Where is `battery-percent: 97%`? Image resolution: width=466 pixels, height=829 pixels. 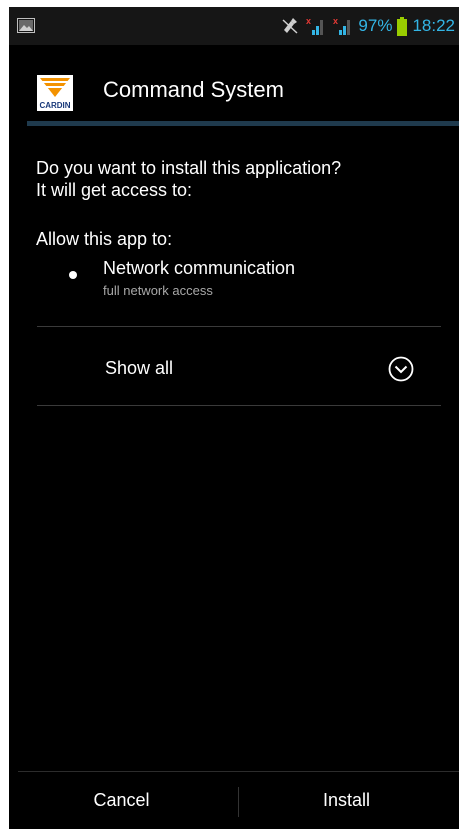 battery-percent: 97% is located at coordinates (375, 25).